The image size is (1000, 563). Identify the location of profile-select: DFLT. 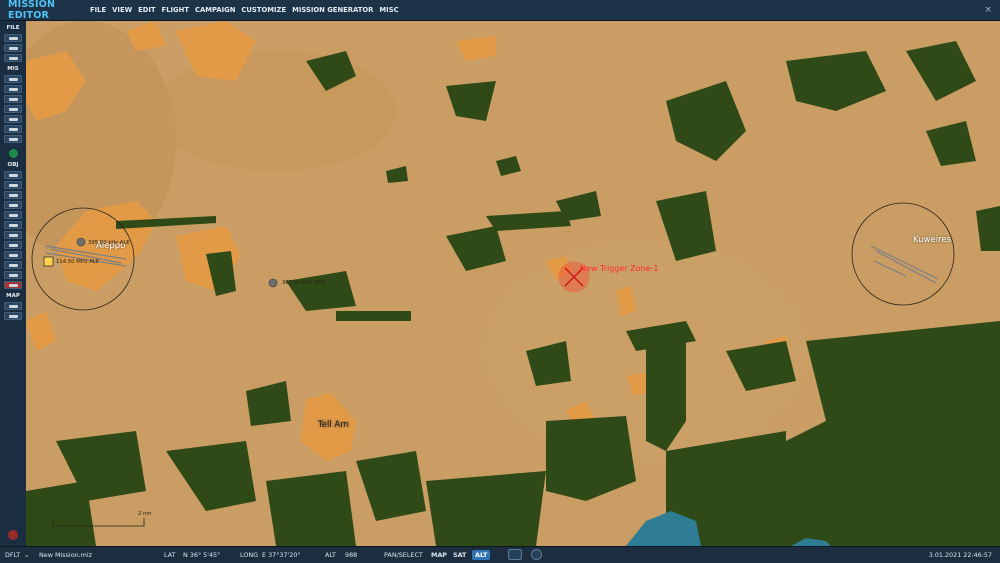
(12, 555).